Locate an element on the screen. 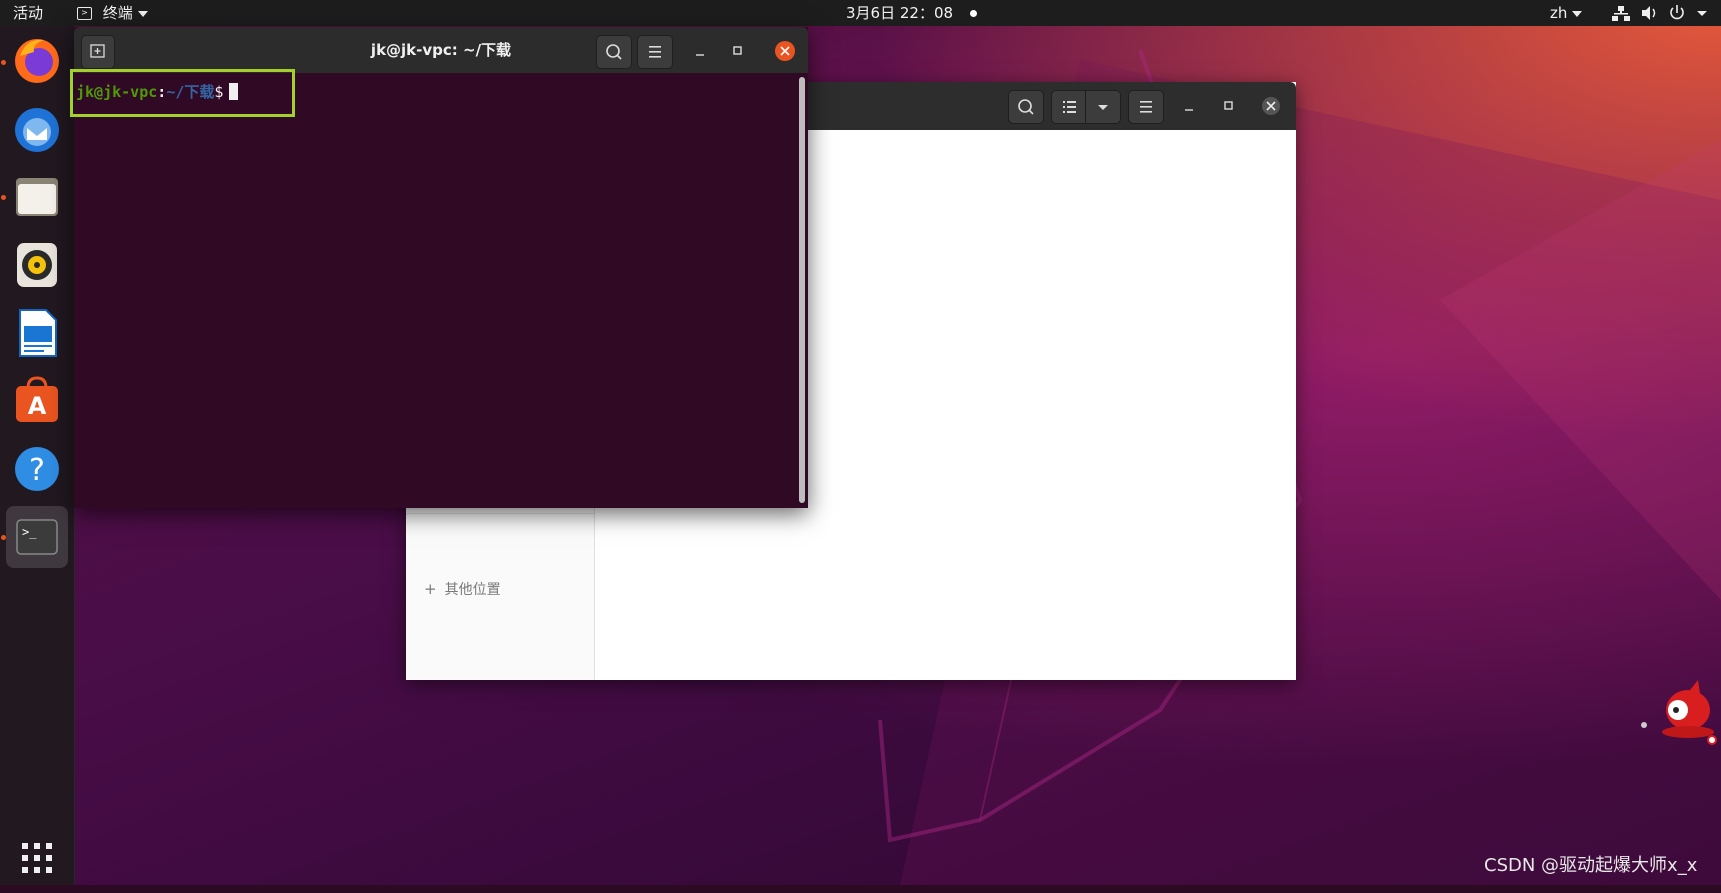 This screenshot has width=1721, height=893. files-view-list-button is located at coordinates (1069, 107).